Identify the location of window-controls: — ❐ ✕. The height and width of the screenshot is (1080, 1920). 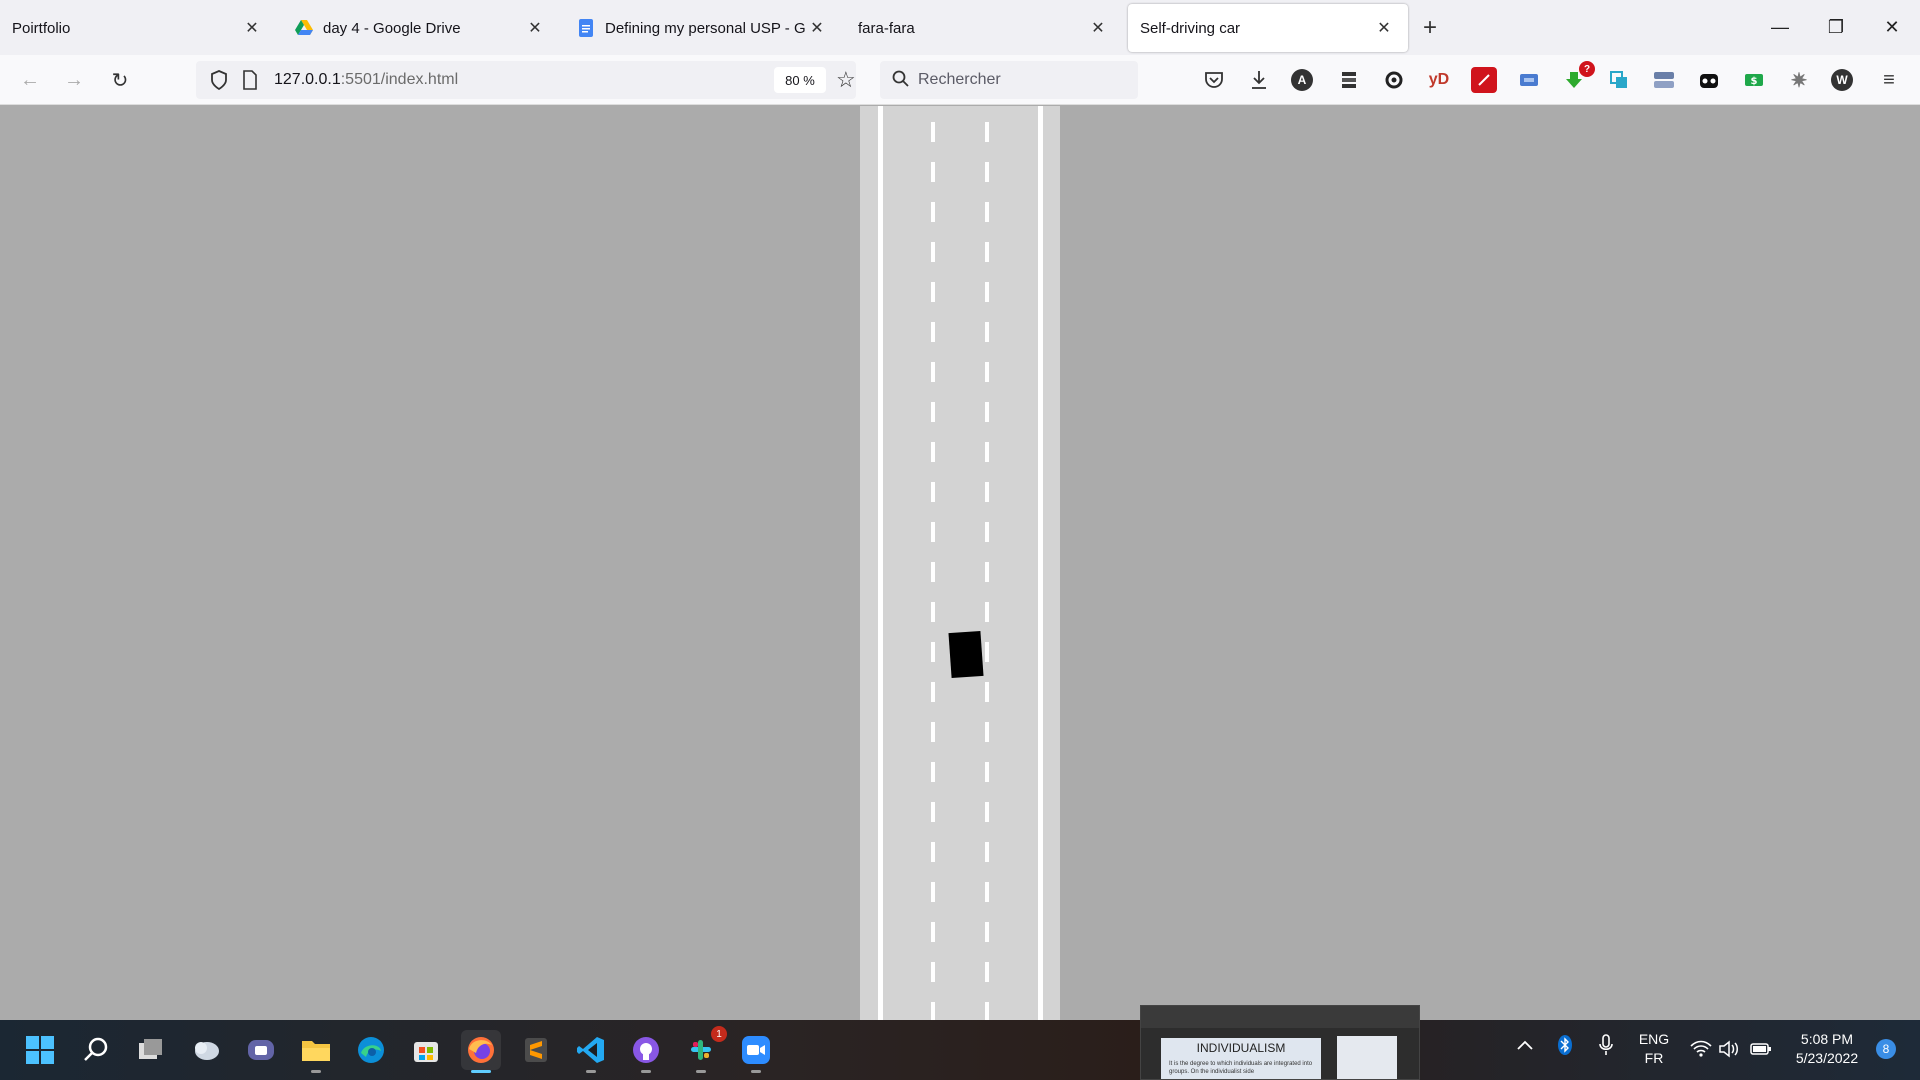
(1836, 27).